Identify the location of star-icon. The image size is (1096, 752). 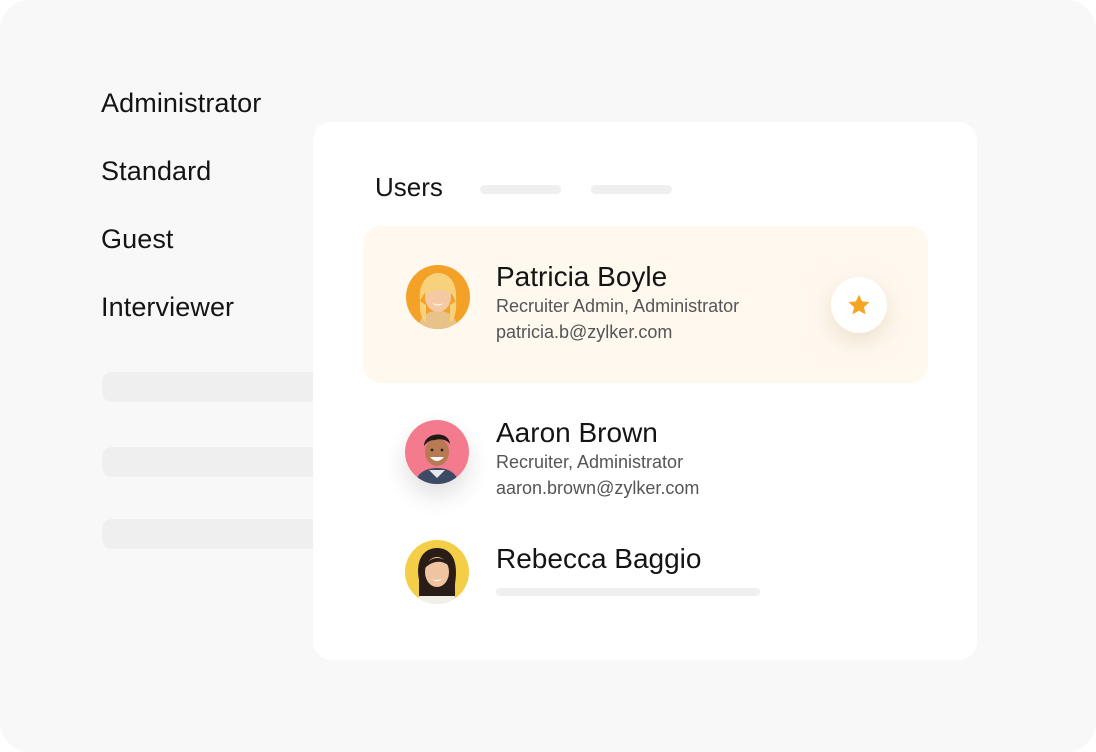
(859, 304).